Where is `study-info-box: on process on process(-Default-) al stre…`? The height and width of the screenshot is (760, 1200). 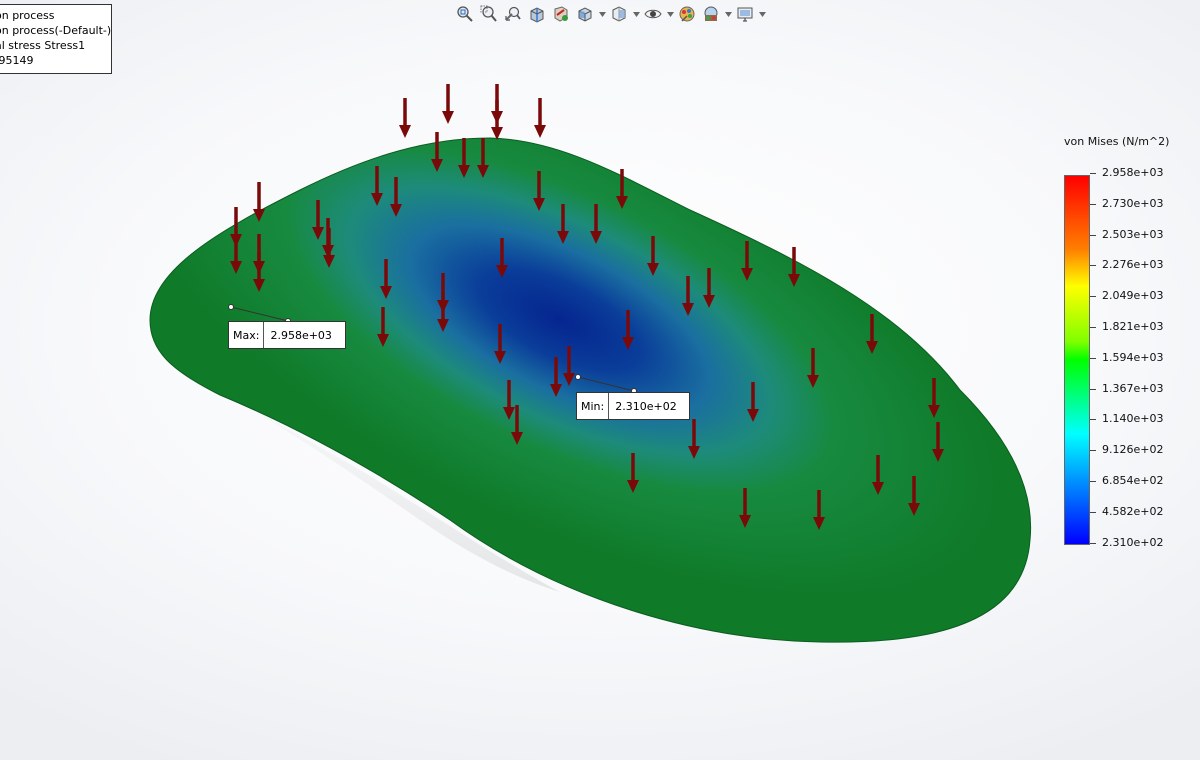 study-info-box: on process on process(-Default-) al stre… is located at coordinates (56, 39).